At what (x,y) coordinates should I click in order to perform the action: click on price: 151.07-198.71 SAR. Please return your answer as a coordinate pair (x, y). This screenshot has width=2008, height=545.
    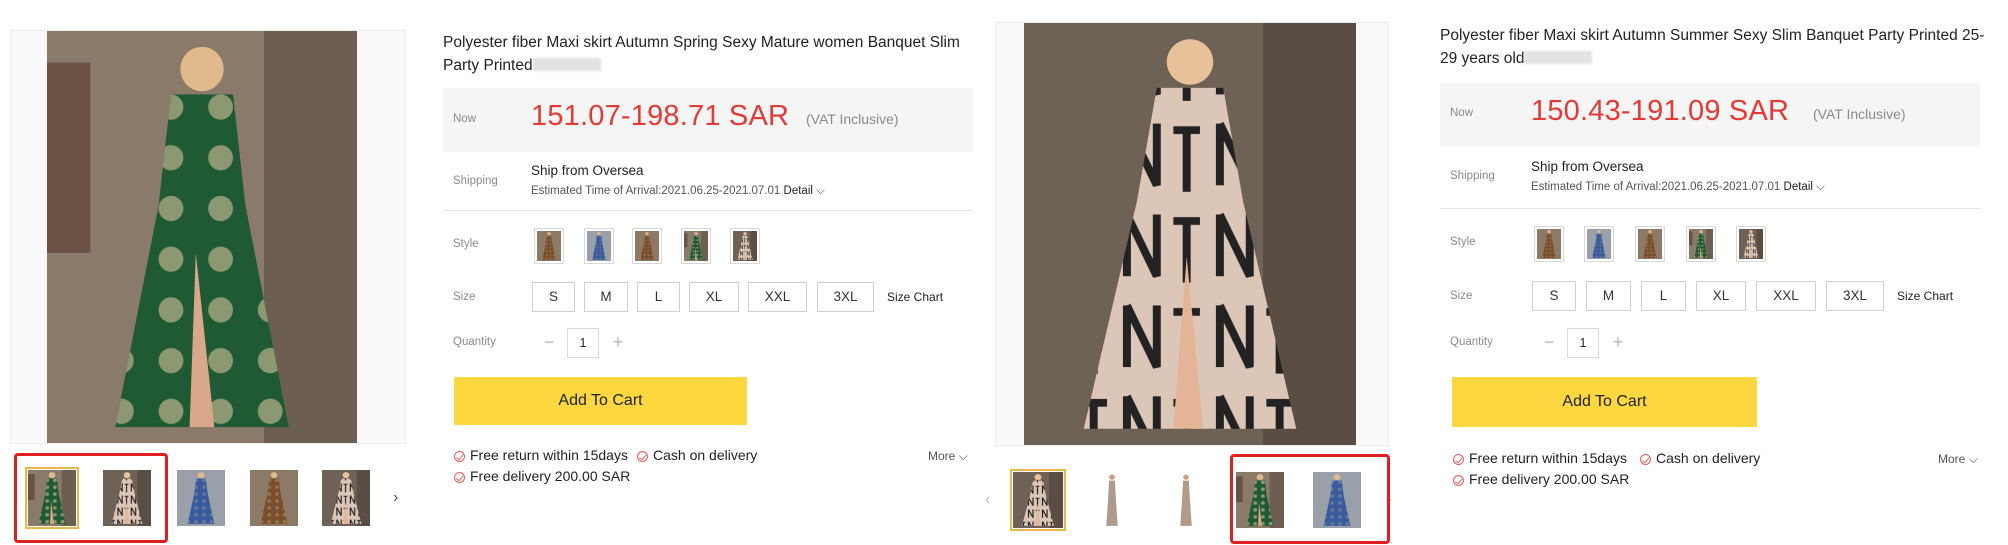
    Looking at the image, I should click on (660, 116).